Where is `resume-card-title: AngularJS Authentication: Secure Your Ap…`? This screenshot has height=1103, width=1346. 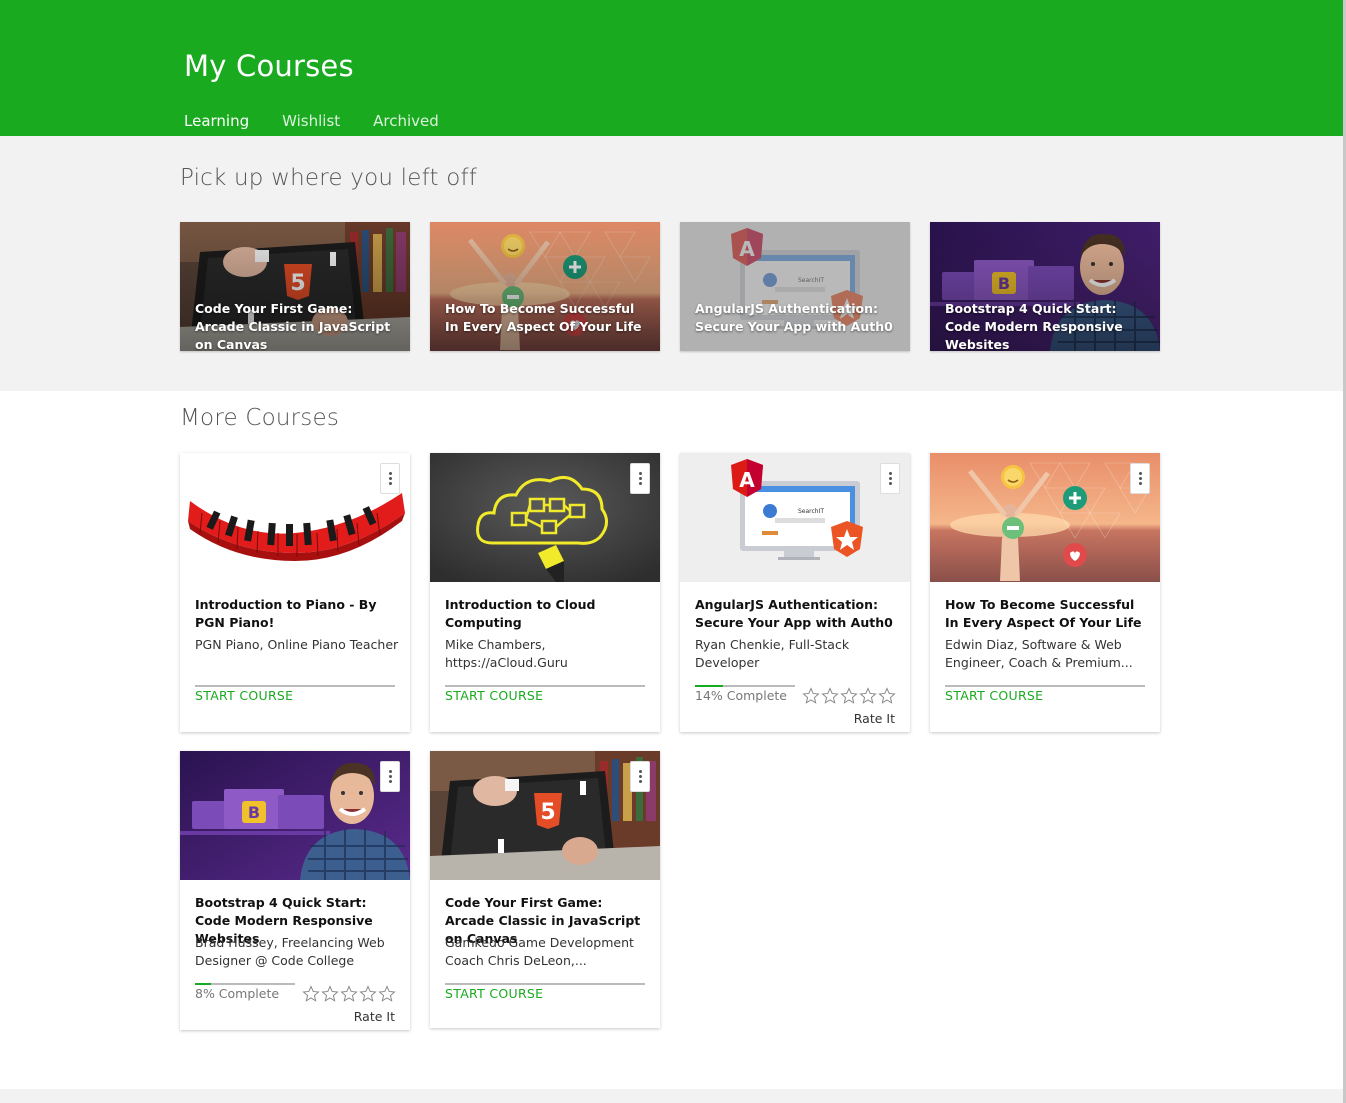
resume-card-title: AngularJS Authentication: Secure Your Ap… is located at coordinates (794, 317).